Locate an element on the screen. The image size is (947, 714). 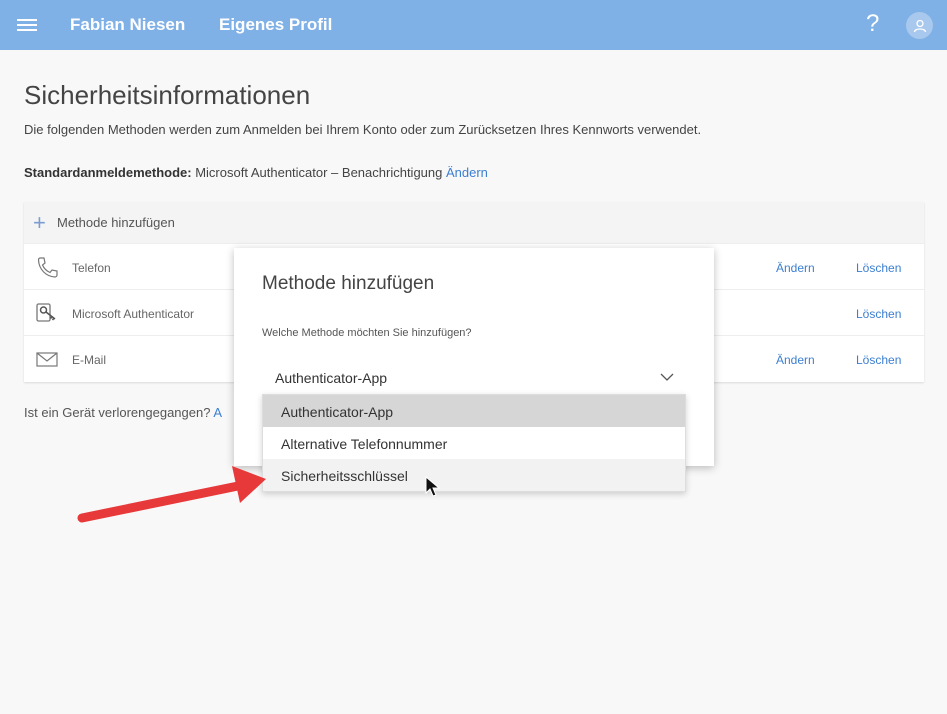
lost-device-link: A is located at coordinates (217, 412).